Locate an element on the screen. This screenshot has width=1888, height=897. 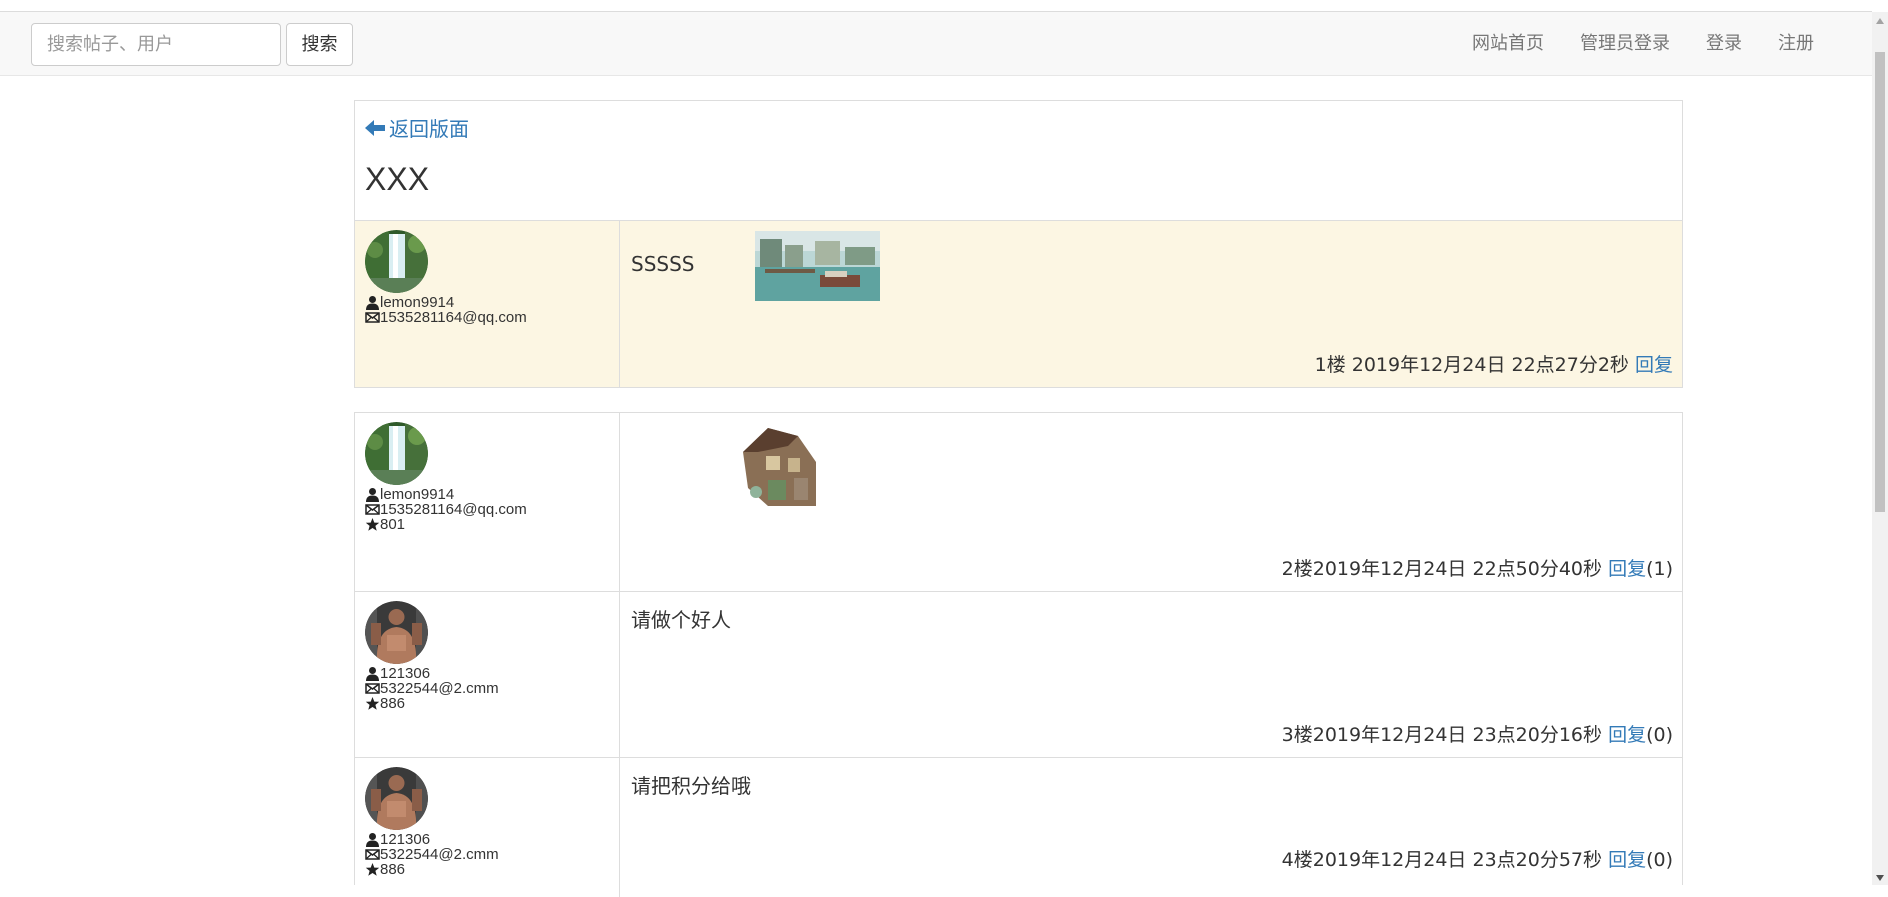
post-content: 2楼2019年12月24日 22点50分40秒 回复(1) is located at coordinates (1151, 502).